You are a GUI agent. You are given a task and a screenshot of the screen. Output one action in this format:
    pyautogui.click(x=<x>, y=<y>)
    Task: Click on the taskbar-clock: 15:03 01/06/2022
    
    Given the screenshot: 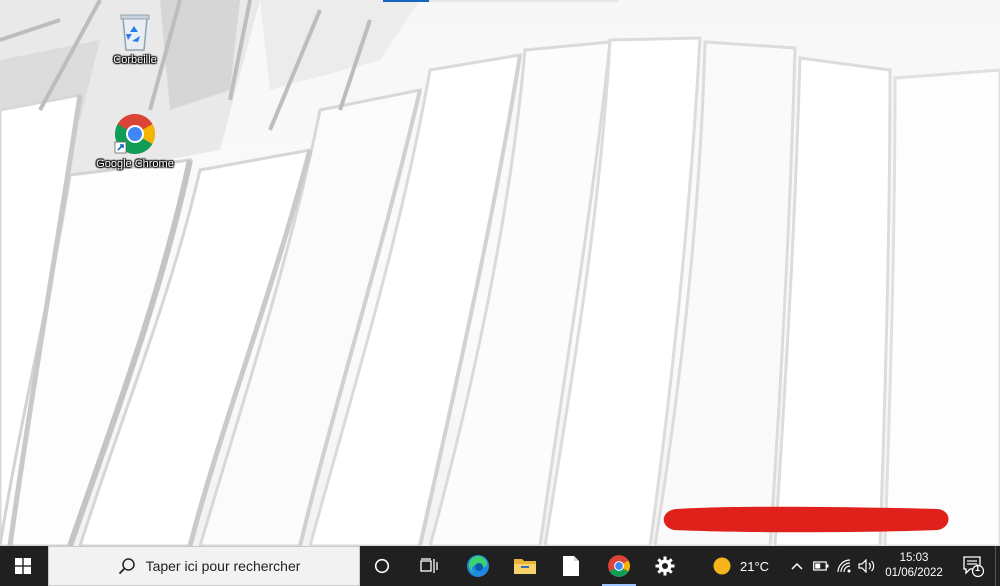 What is the action you would take?
    pyautogui.click(x=914, y=566)
    